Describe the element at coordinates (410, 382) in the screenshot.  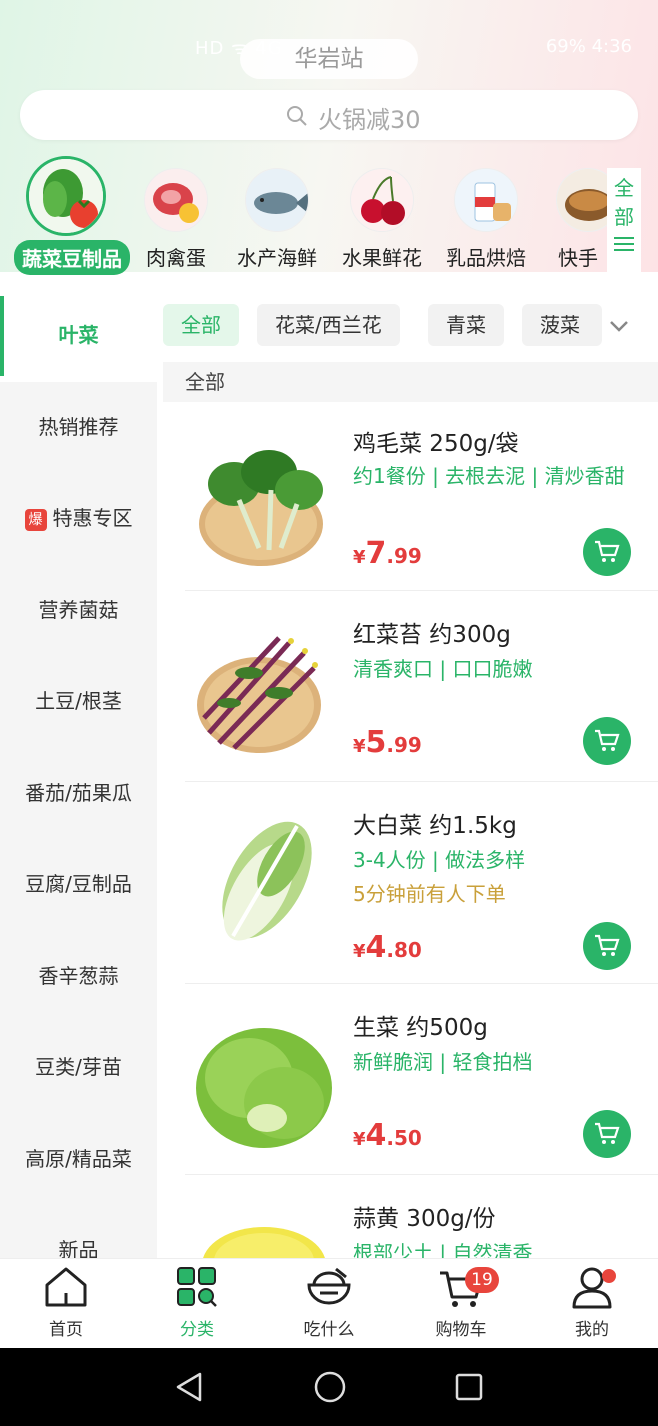
I see `section-header: 全部` at that location.